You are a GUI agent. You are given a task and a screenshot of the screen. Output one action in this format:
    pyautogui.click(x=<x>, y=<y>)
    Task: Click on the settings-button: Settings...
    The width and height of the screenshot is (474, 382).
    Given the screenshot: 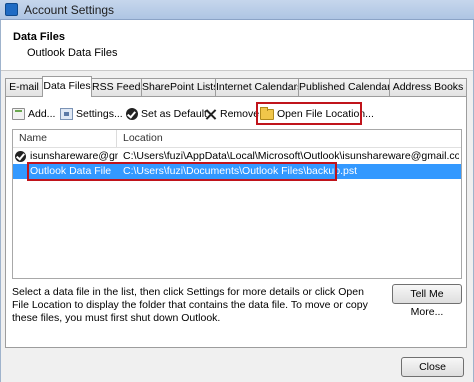 What is the action you would take?
    pyautogui.click(x=91, y=114)
    